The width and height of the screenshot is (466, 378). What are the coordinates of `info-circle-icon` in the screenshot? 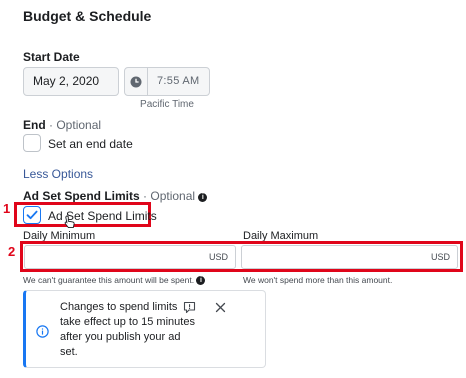 It's located at (42, 331).